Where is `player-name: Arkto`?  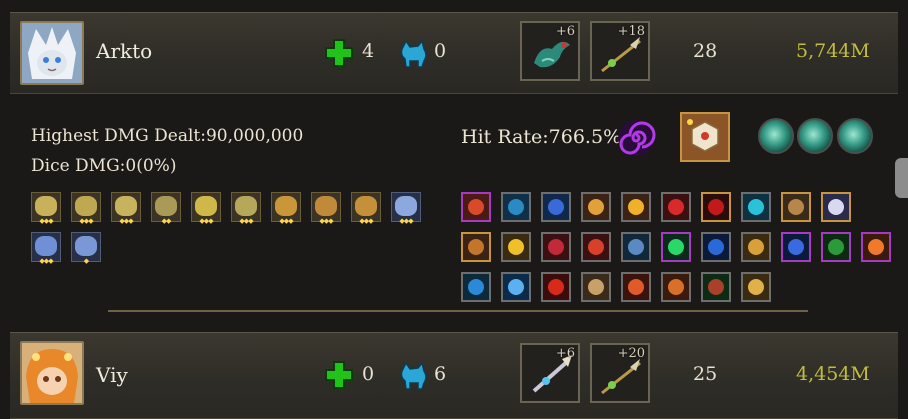
player-name: Arkto is located at coordinates (124, 51).